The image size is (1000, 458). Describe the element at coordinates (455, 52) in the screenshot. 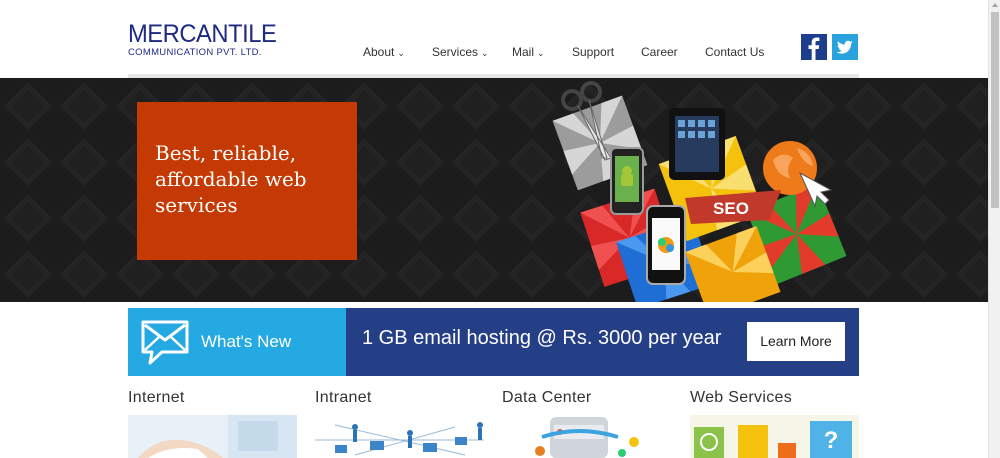

I see `nav-label: Services` at that location.